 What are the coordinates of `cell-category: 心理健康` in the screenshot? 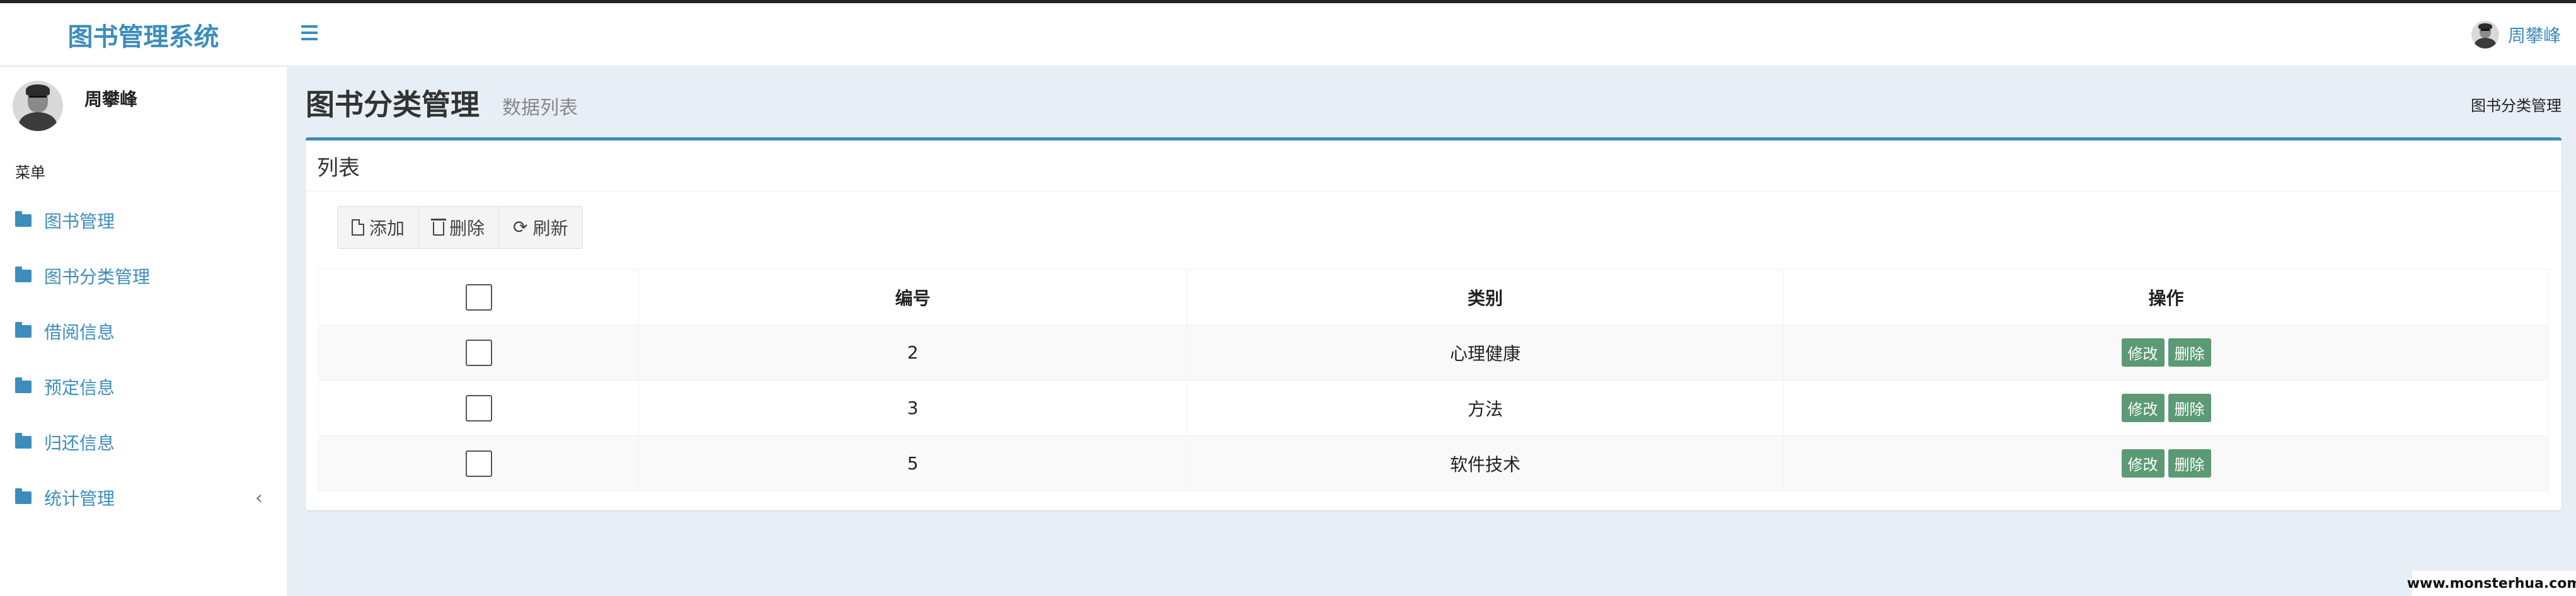 It's located at (1485, 353).